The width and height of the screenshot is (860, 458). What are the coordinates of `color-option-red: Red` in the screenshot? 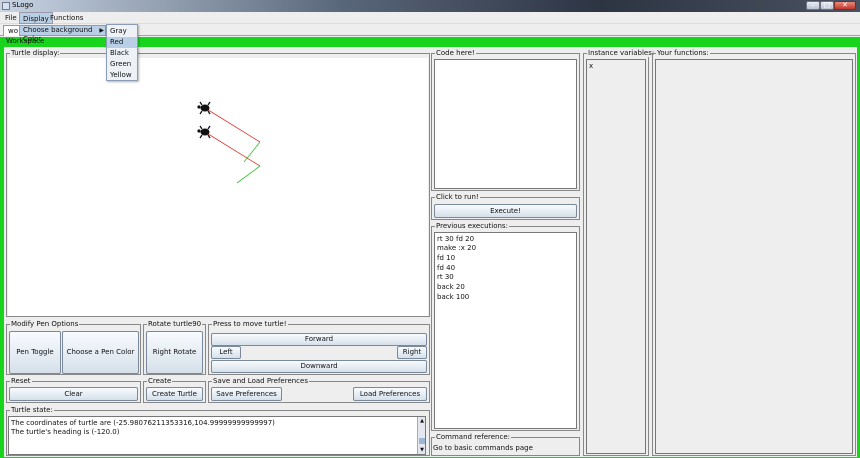 It's located at (122, 42).